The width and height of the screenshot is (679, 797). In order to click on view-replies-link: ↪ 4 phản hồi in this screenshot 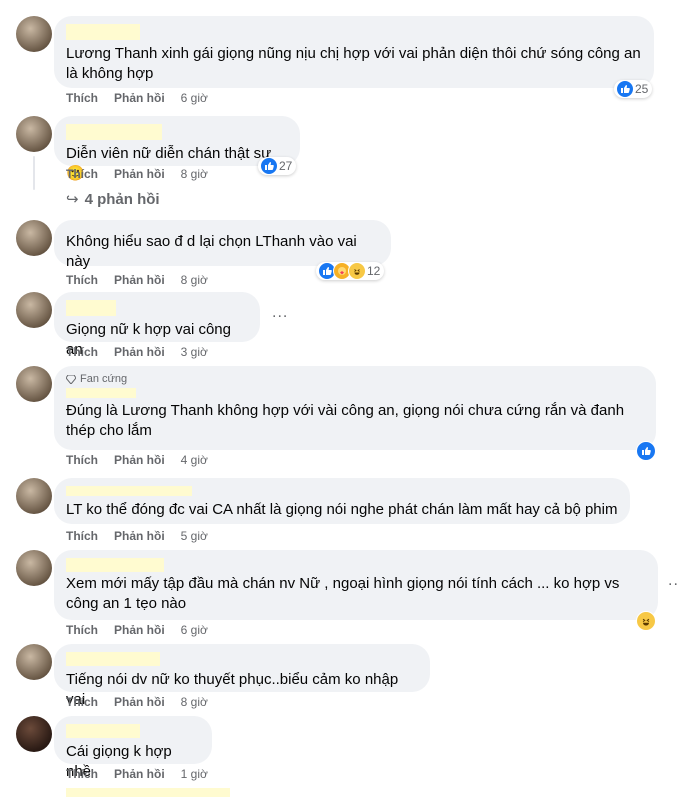, I will do `click(113, 199)`.